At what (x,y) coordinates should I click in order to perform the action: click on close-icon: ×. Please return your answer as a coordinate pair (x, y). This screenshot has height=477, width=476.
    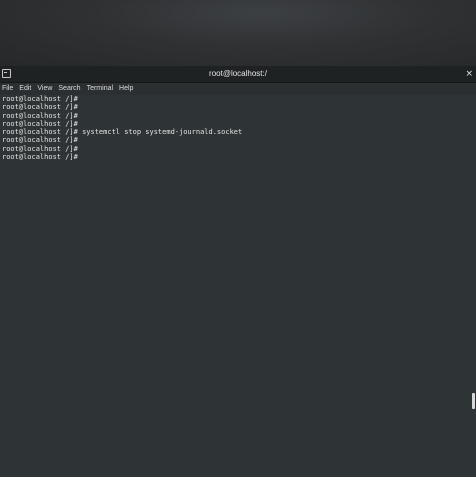
    Looking at the image, I should click on (469, 74).